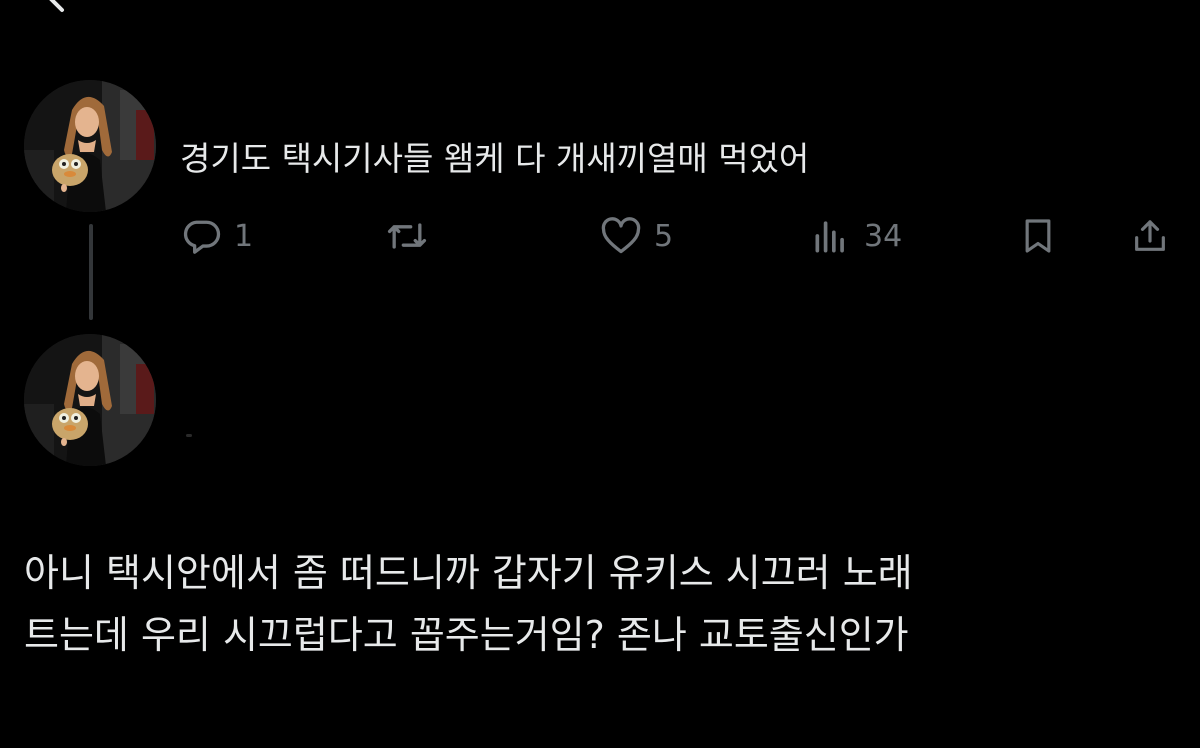  I want to click on reply-text-line: 아니 택시안에서 좀 떠드니까 갑자기 유키스 시끄러 노래, so click(468, 573).